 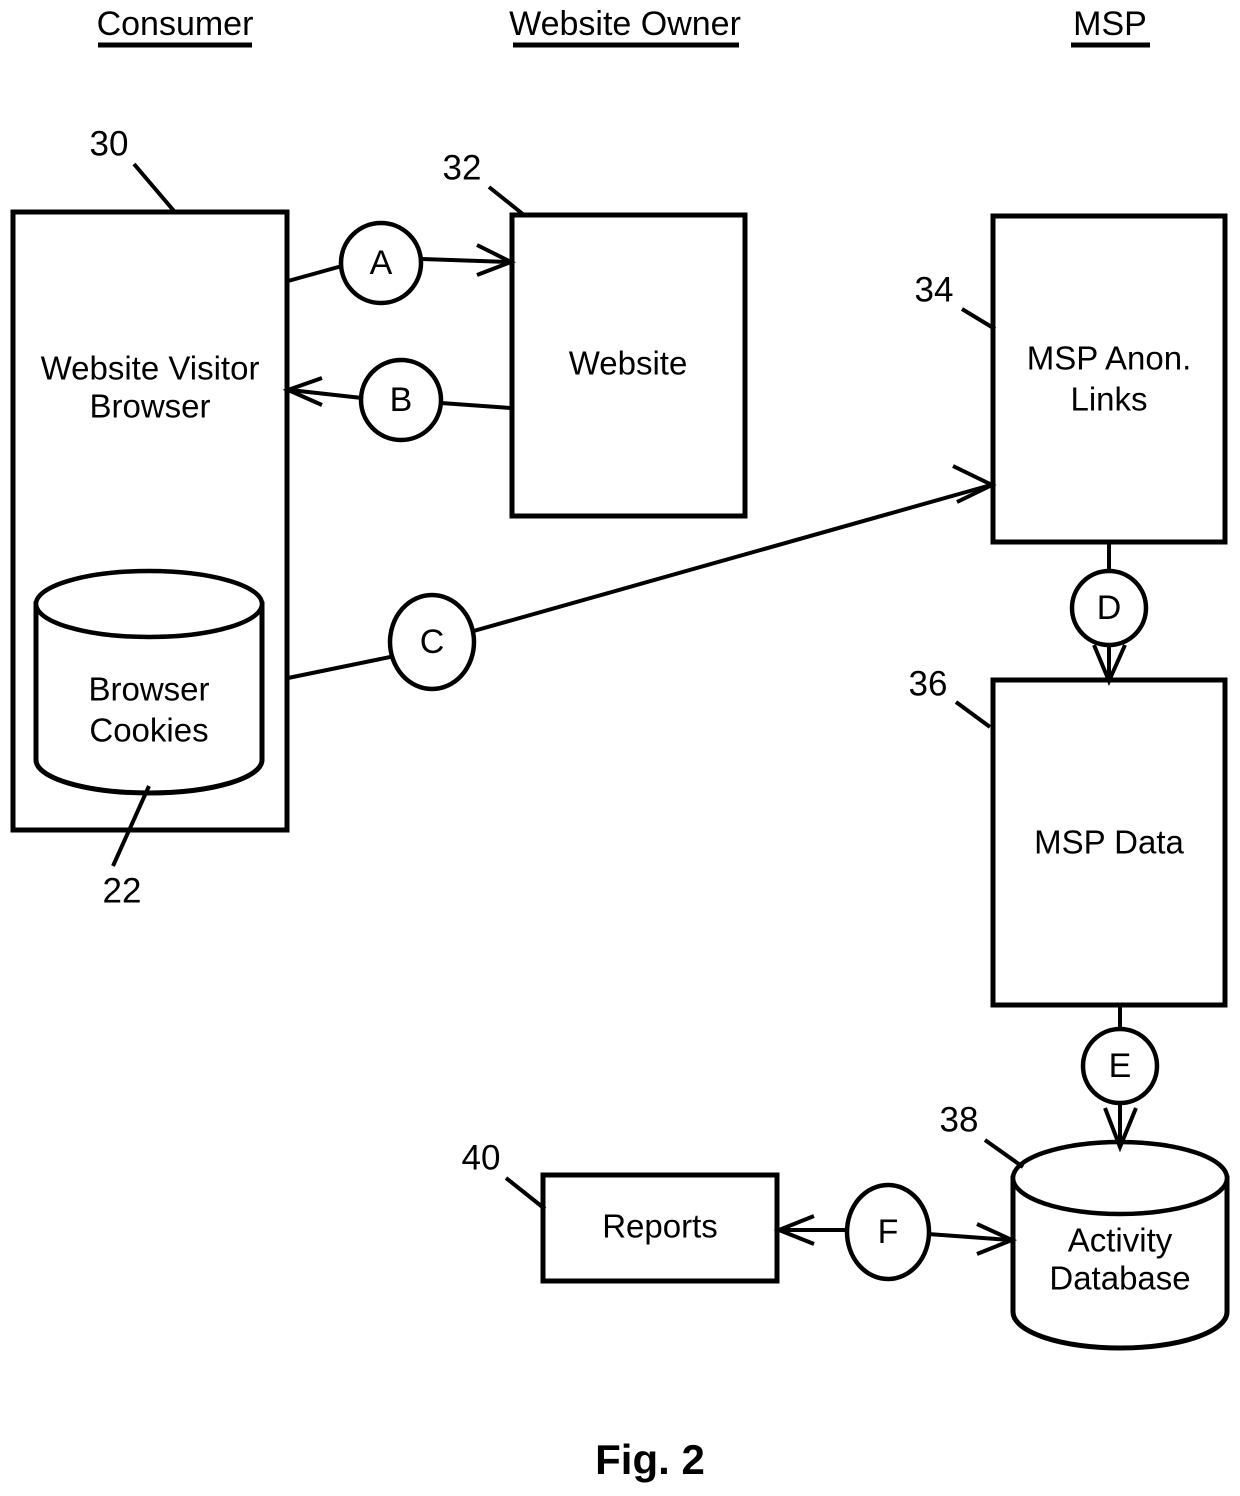 I want to click on msp-anon-links-label-line2: Links, so click(x=1108, y=399).